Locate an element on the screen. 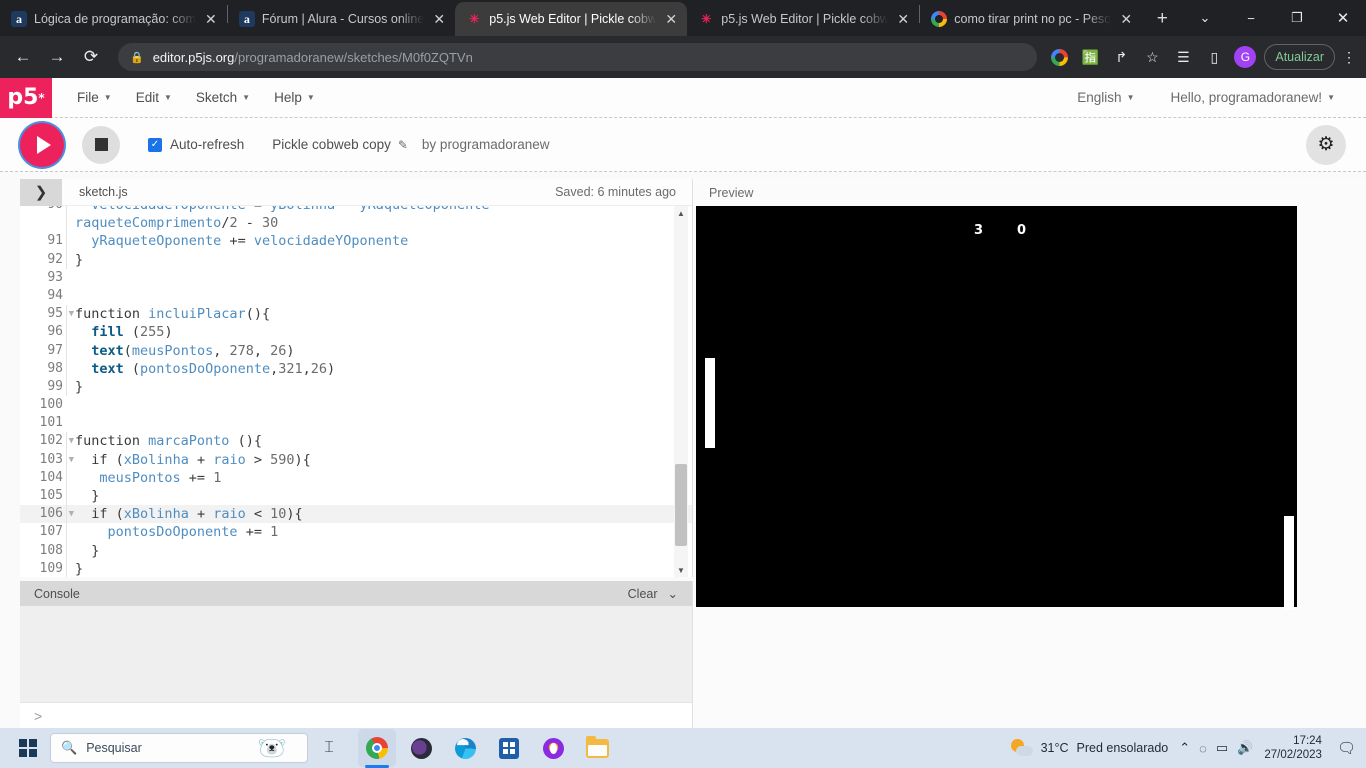  show-hidden-icons-chevron-icon: ⌃ is located at coordinates (1184, 748).